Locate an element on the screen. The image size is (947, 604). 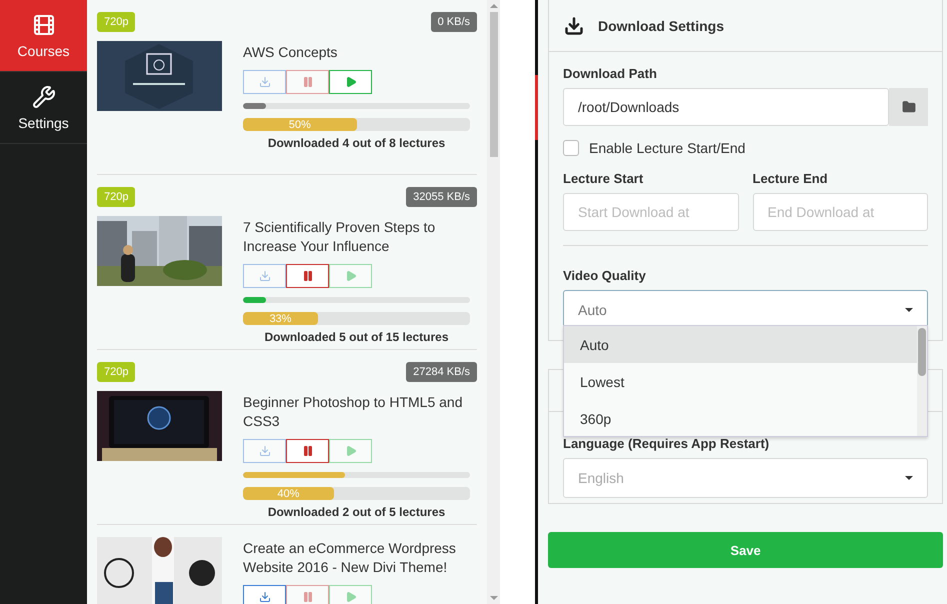
download-status: Downloaded 2 out of 5 lectures is located at coordinates (356, 512).